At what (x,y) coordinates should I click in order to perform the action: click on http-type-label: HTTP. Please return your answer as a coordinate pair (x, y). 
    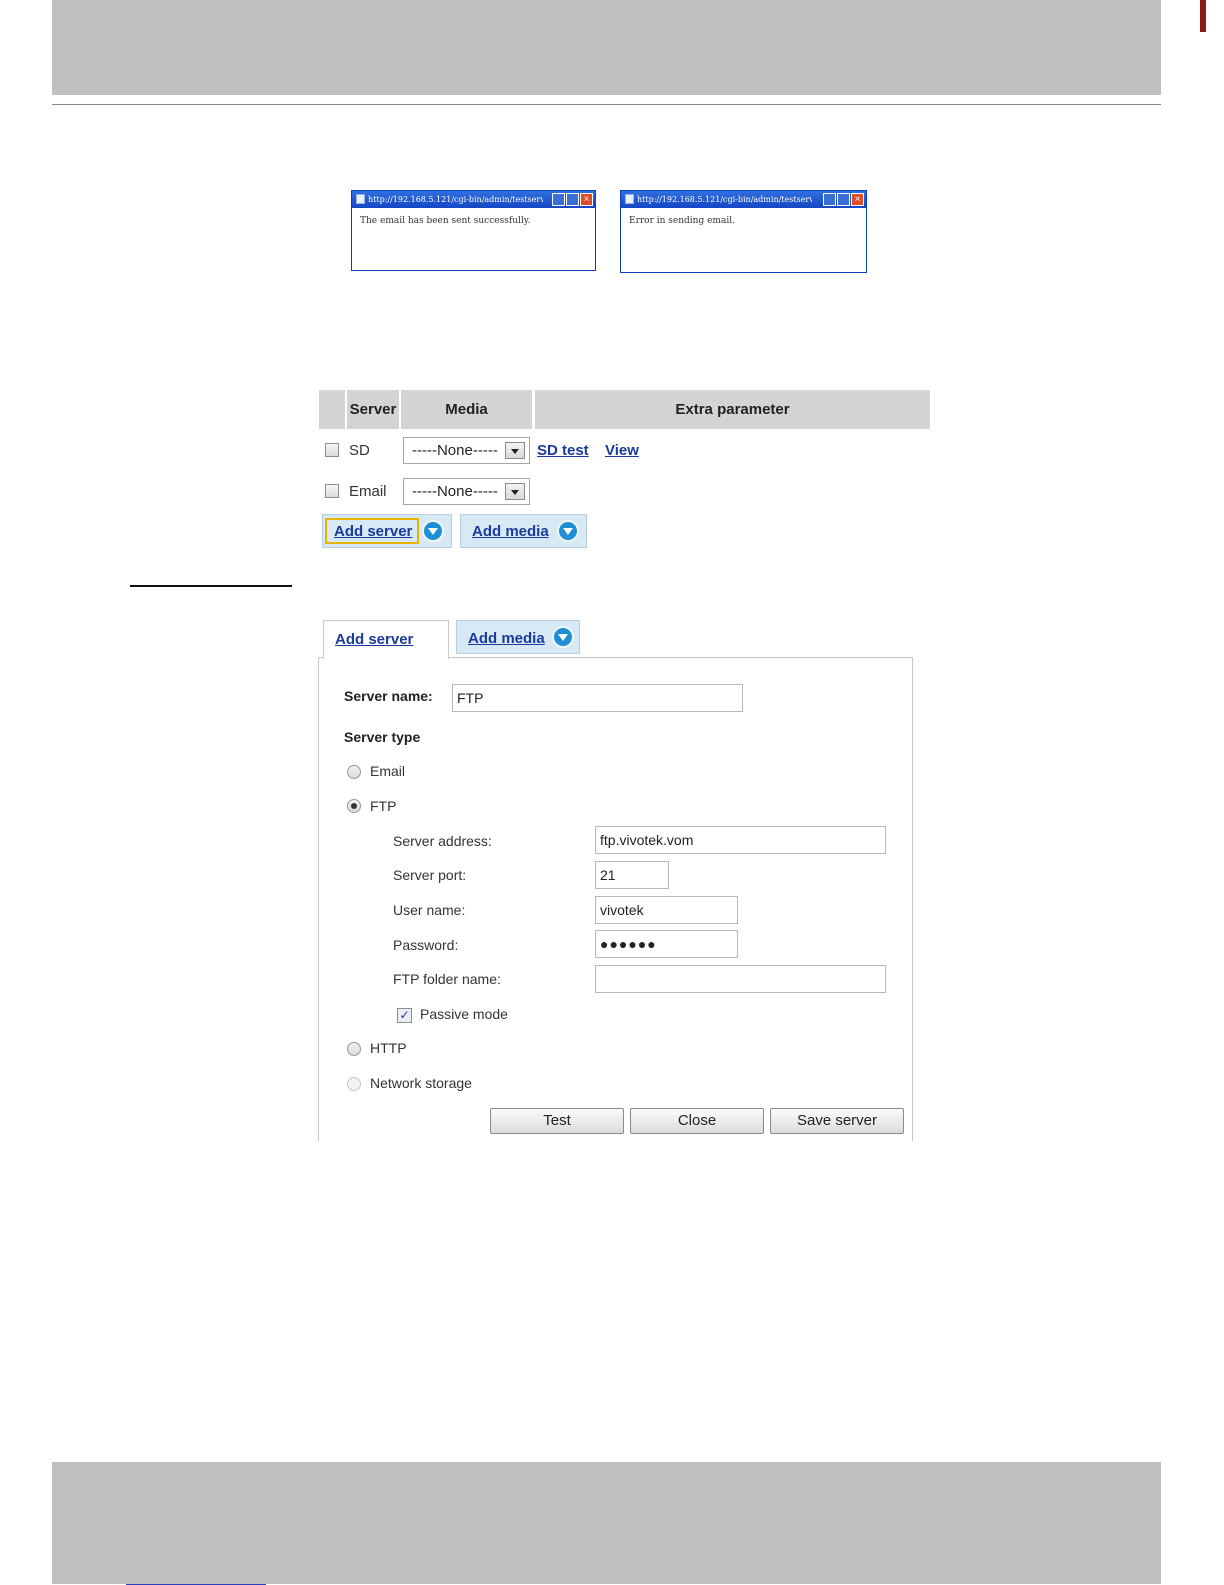
    Looking at the image, I should click on (388, 1048).